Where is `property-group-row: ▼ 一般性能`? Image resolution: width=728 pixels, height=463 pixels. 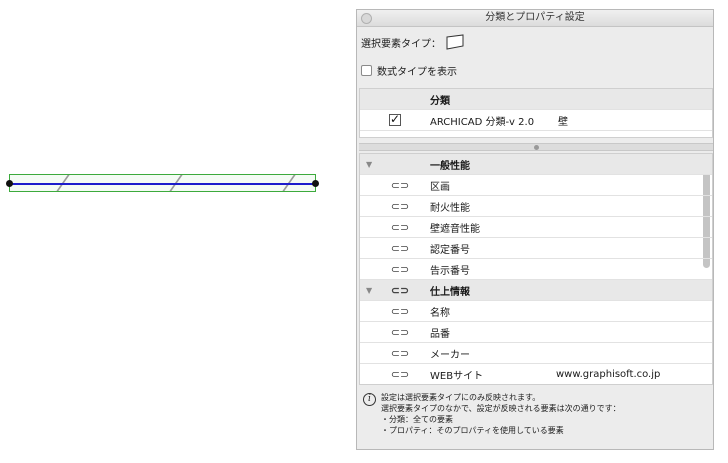 property-group-row: ▼ 一般性能 is located at coordinates (536, 164).